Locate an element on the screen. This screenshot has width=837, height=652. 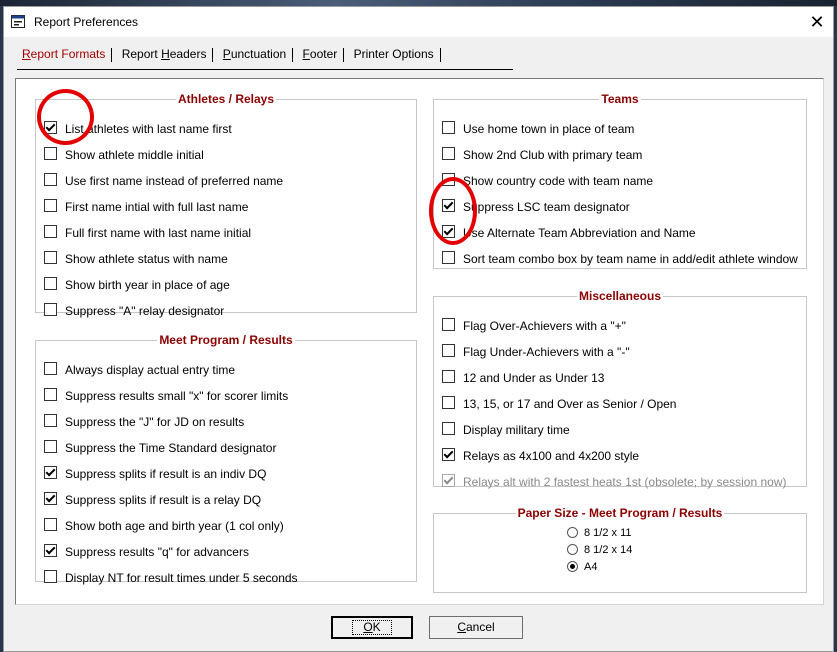
tab-report-headers: Report Headers is located at coordinates (164, 54).